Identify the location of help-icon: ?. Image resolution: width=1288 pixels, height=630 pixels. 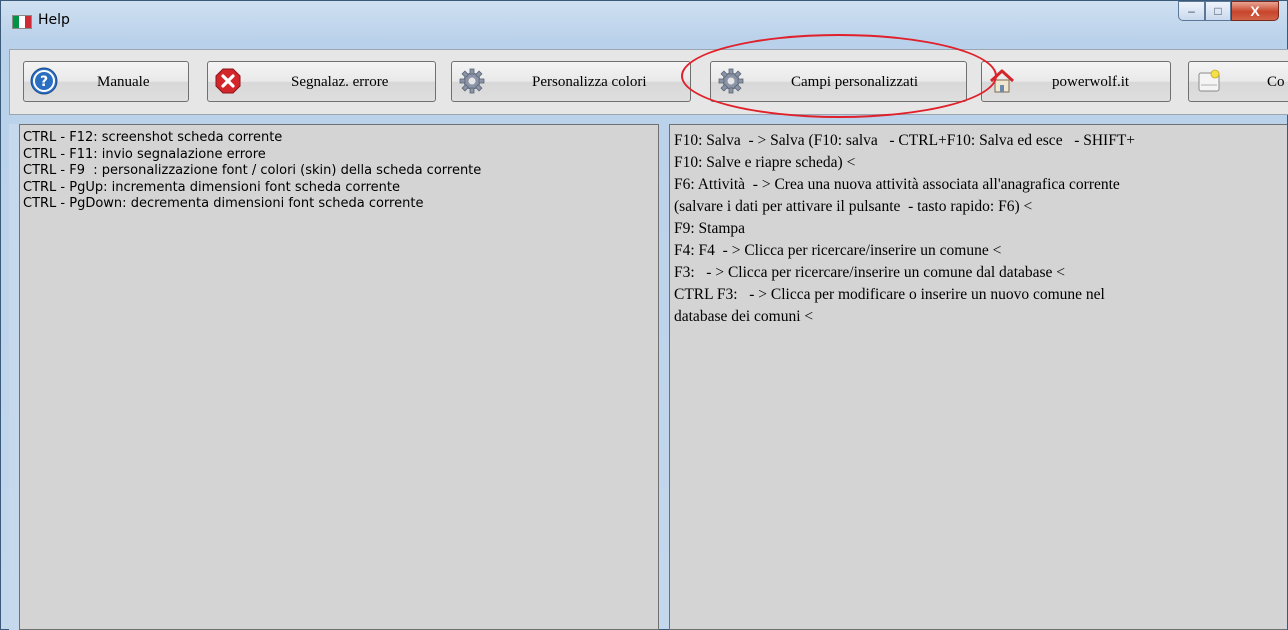
(44, 81).